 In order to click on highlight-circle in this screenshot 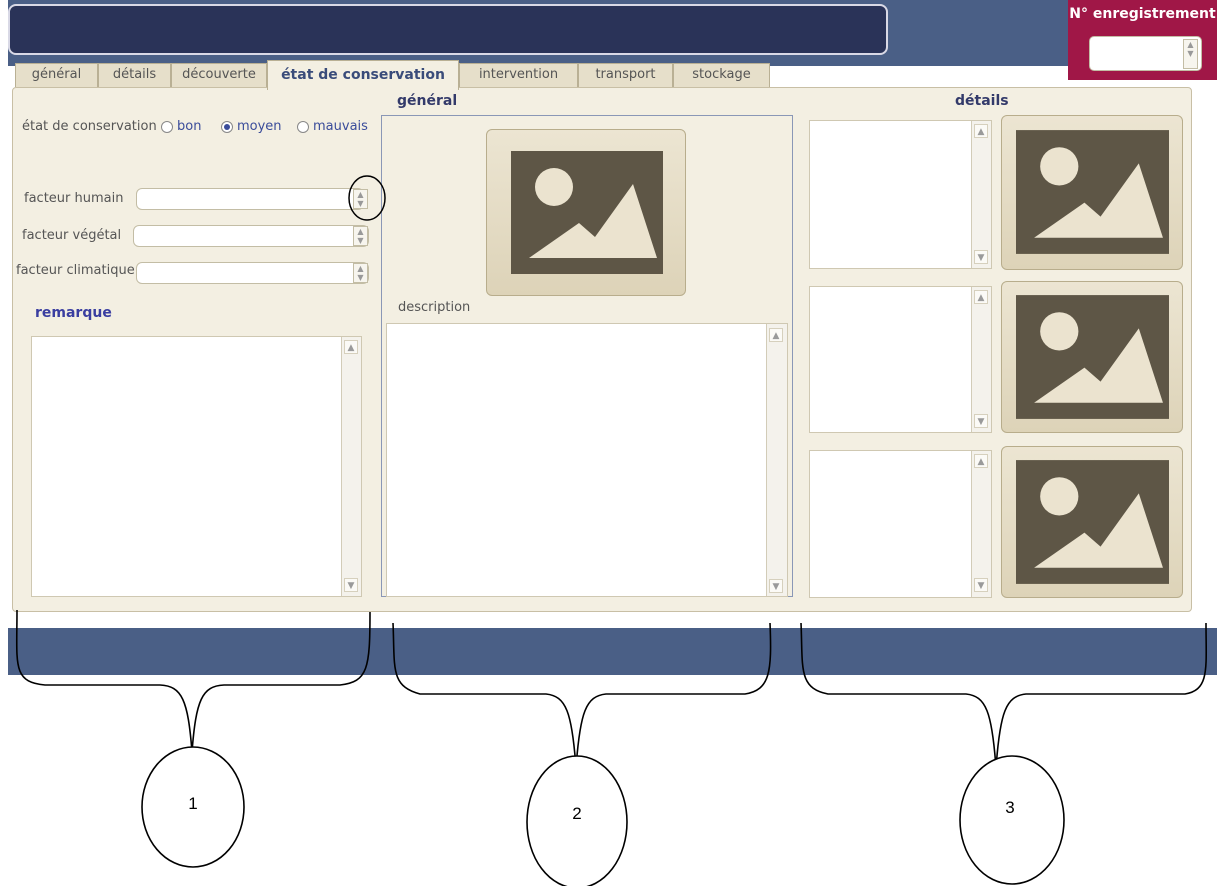, I will do `click(367, 198)`.